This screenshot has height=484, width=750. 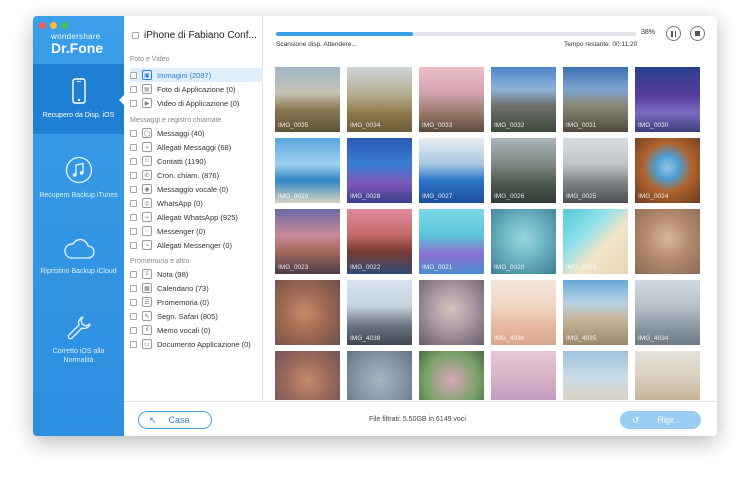 I want to click on maximize-window-button, so click(x=64, y=25).